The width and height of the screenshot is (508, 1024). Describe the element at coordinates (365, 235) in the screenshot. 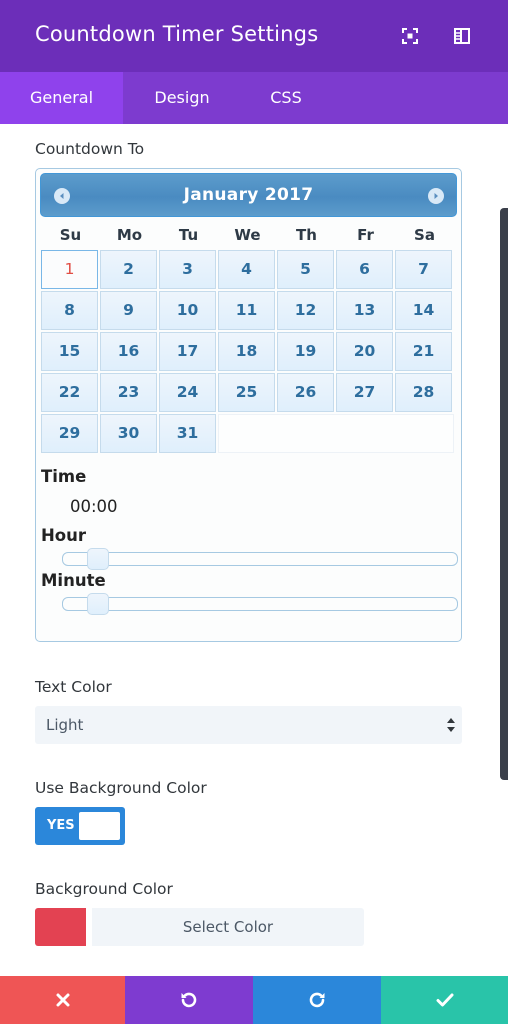

I see `weekday-header: Fr` at that location.